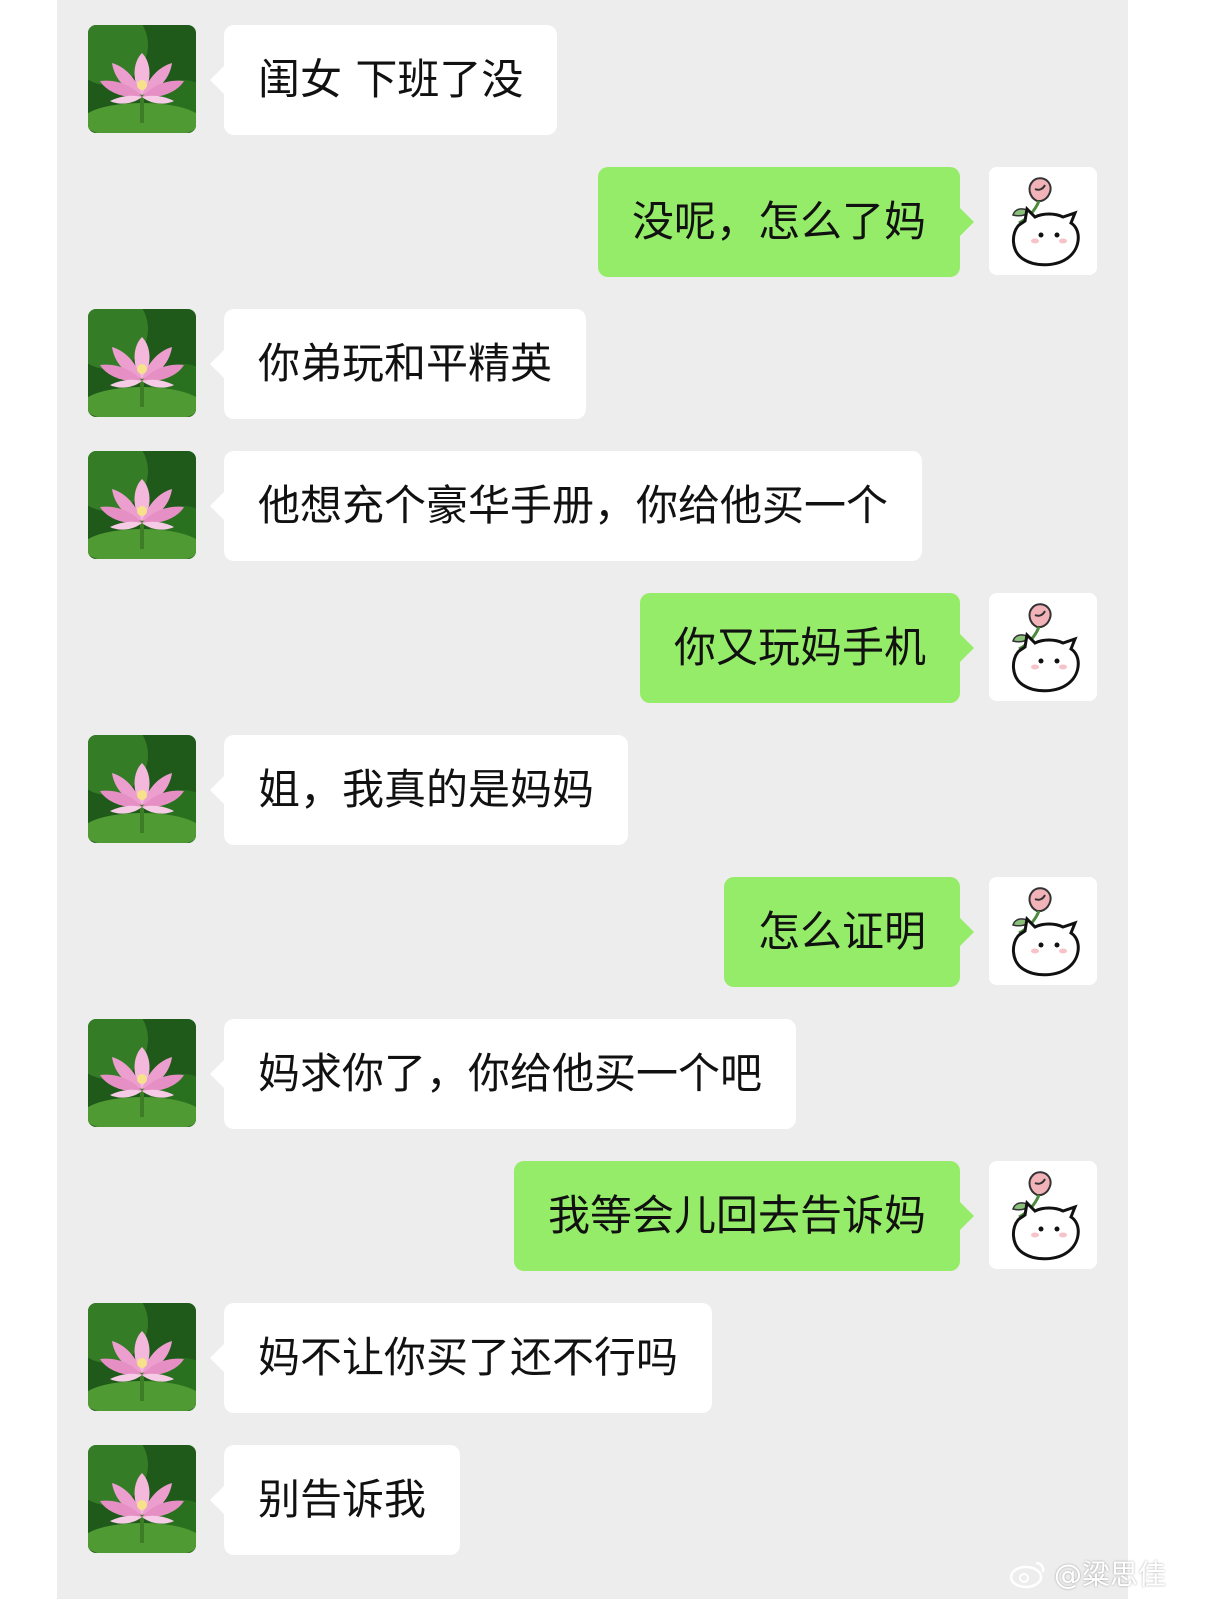  What do you see at coordinates (1027, 1575) in the screenshot?
I see `weibo-logo-icon` at bounding box center [1027, 1575].